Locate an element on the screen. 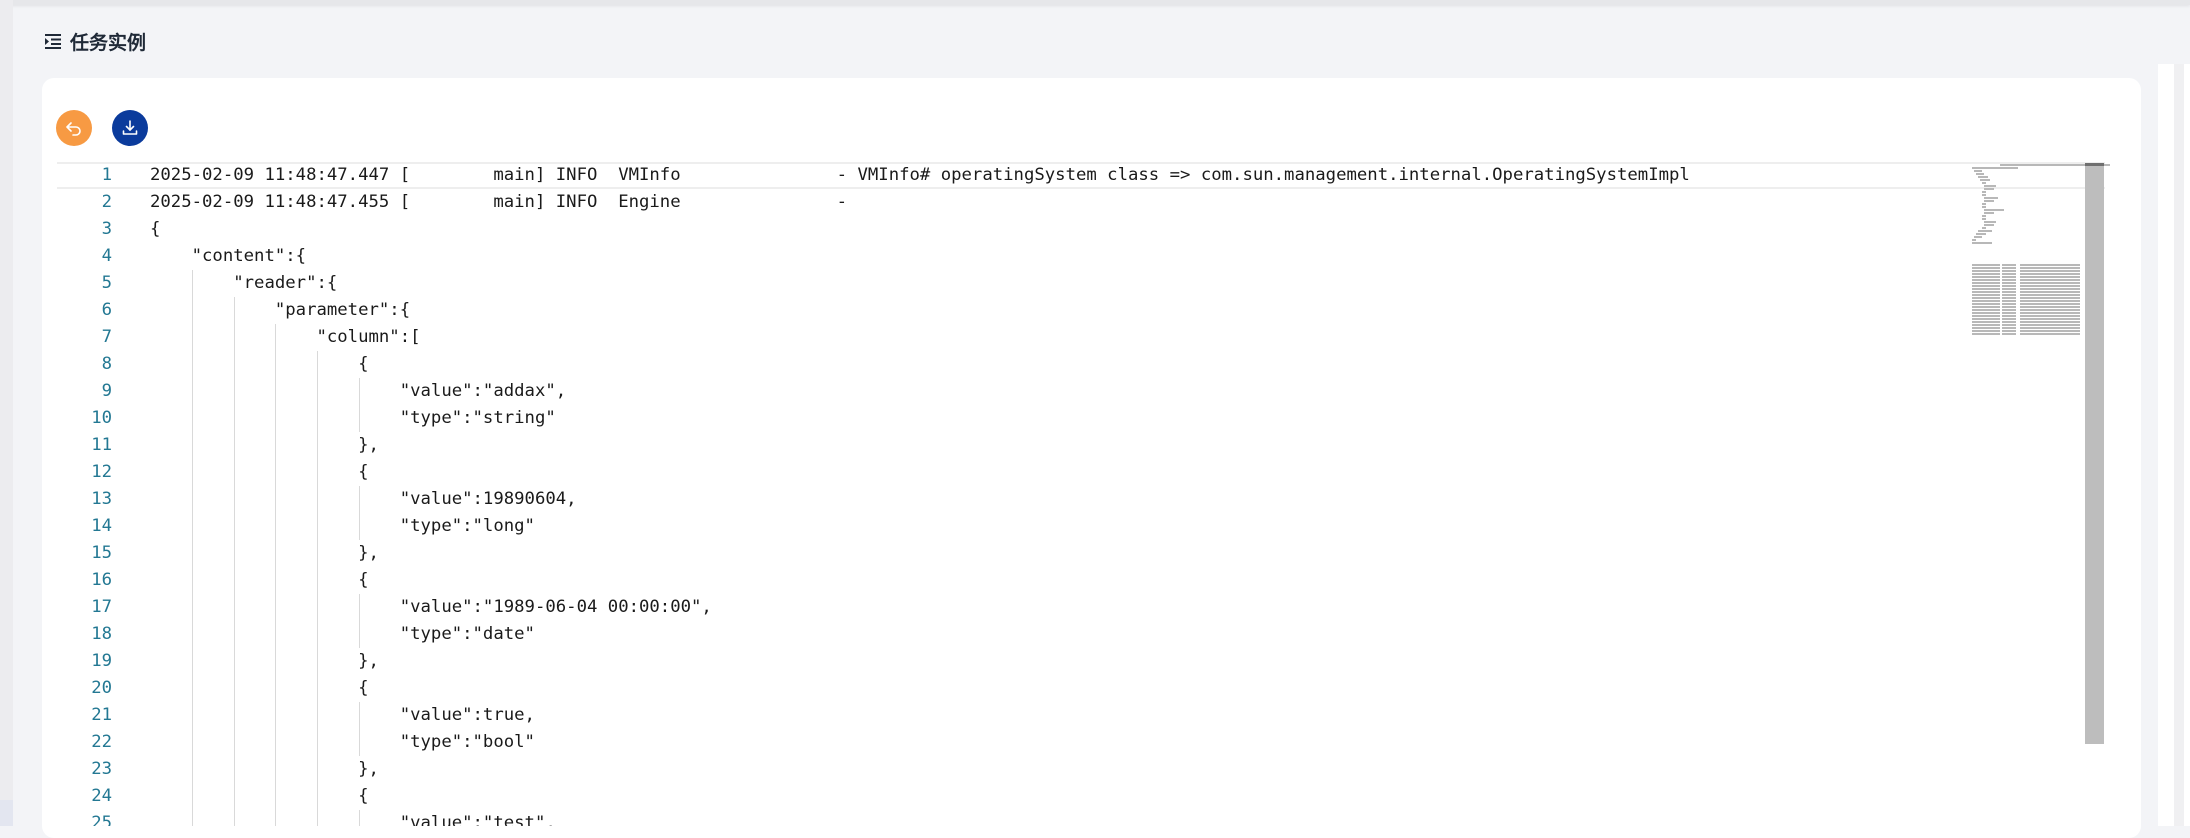 The height and width of the screenshot is (838, 2190). line-number: 12 is located at coordinates (101, 472).